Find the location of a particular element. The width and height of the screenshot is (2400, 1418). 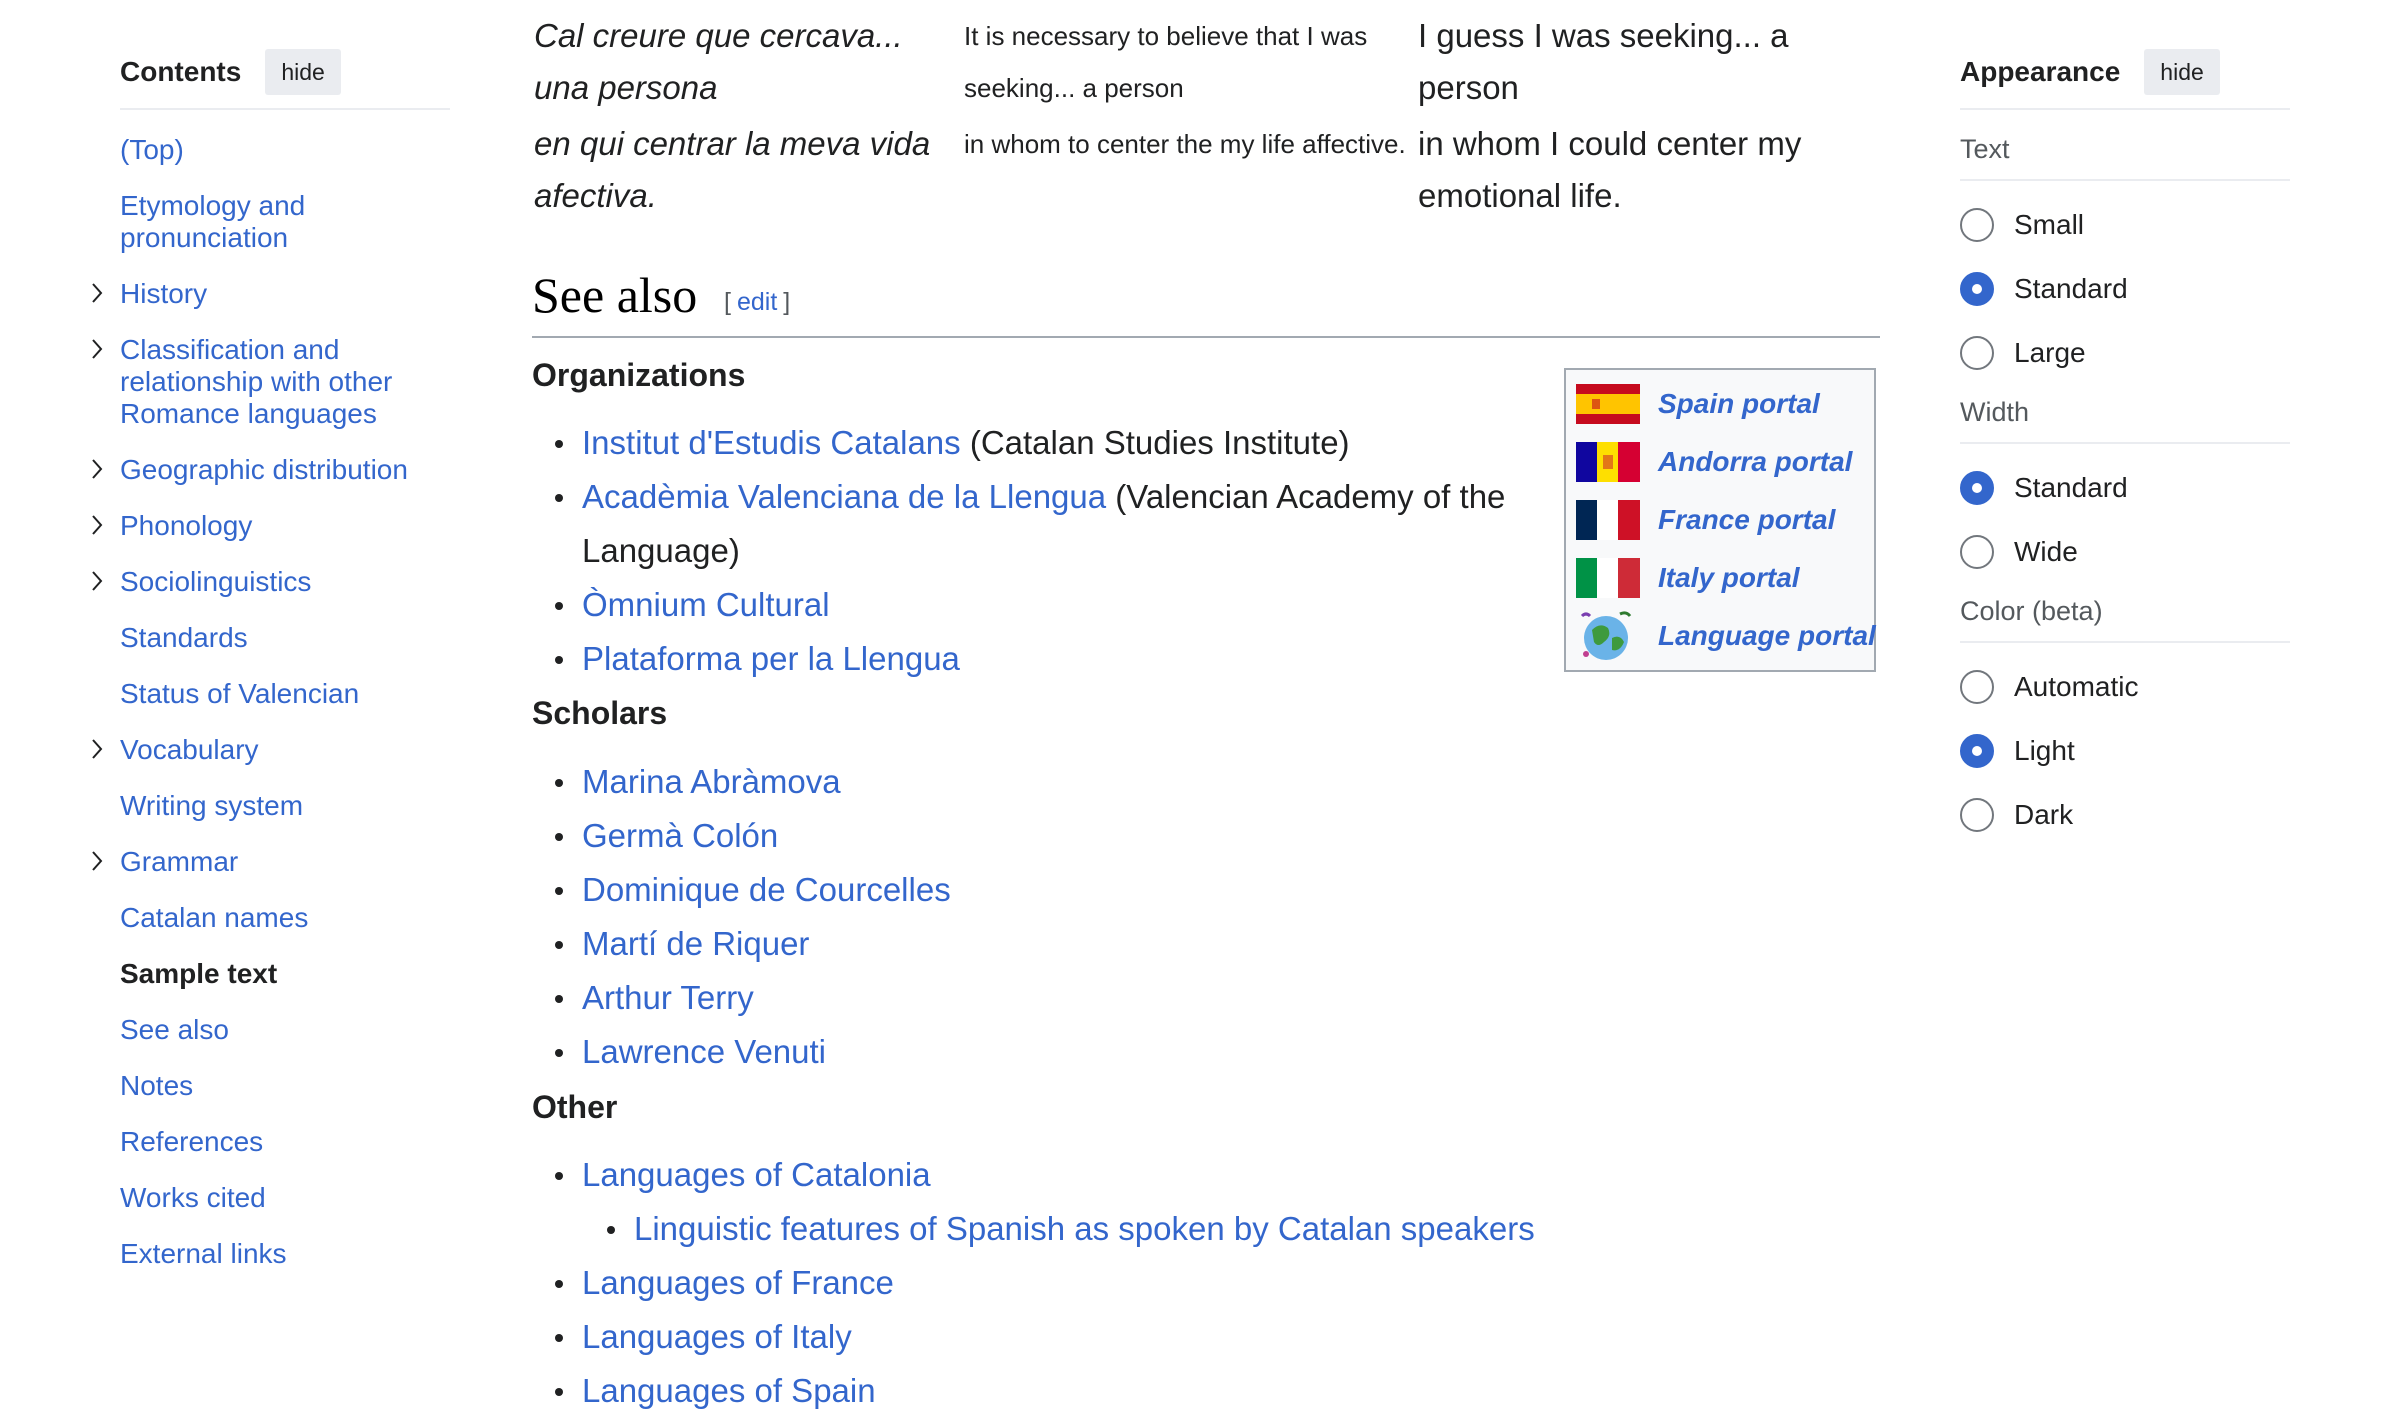

scholar-link: Dominique de Courcelles is located at coordinates (766, 889).